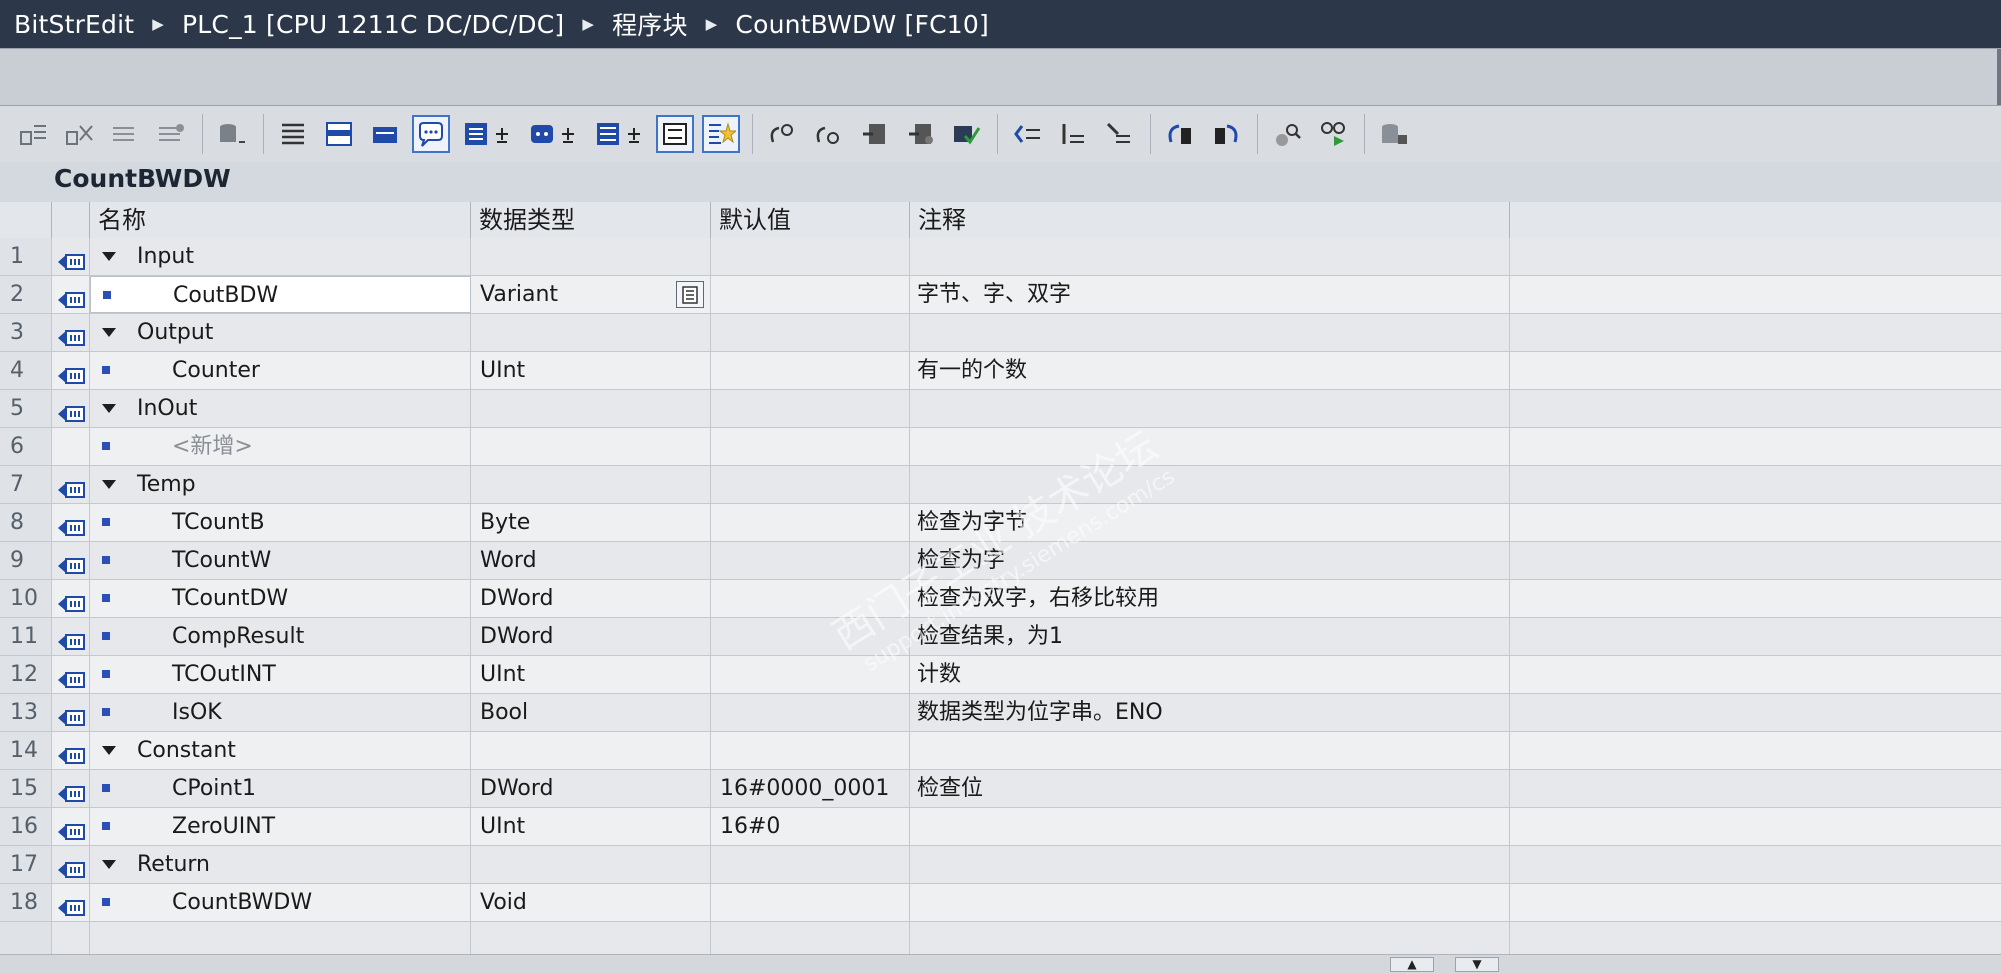  Describe the element at coordinates (280, 370) in the screenshot. I see `name-cell: Counter` at that location.